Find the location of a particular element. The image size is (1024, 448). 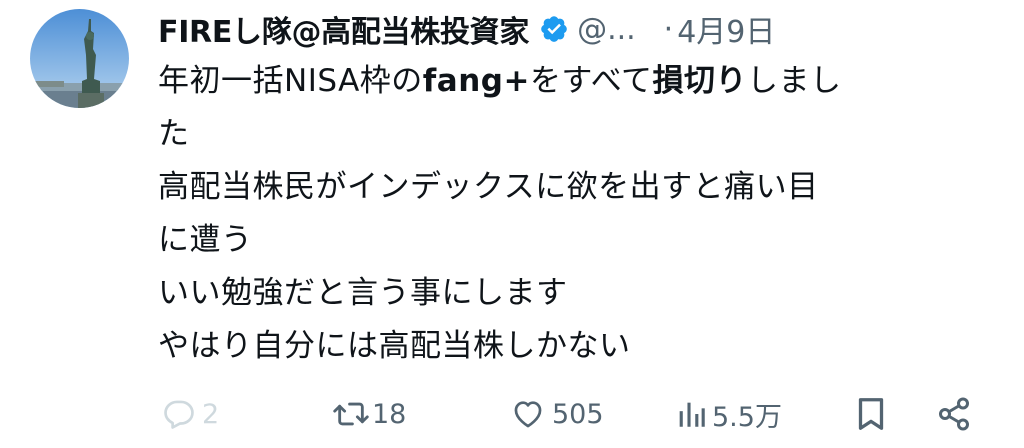

share-icon is located at coordinates (954, 414).